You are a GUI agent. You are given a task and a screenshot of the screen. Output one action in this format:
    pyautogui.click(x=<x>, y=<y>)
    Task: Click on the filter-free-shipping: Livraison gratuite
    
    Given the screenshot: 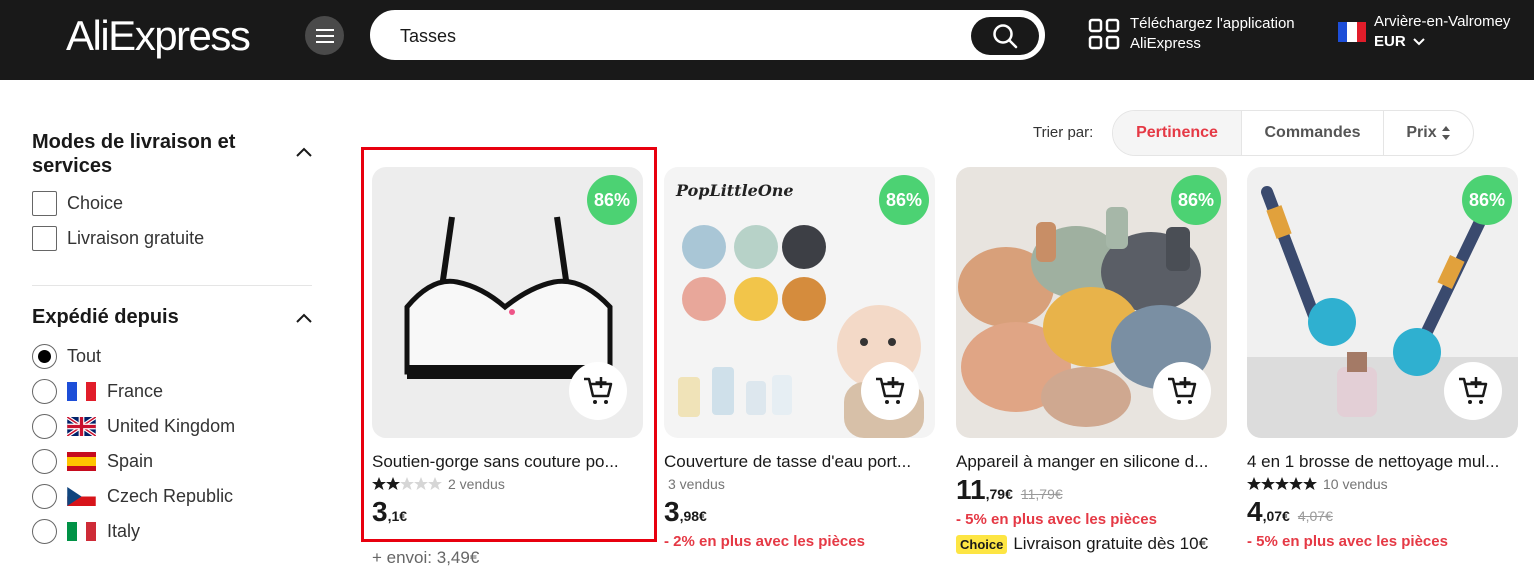 What is the action you would take?
    pyautogui.click(x=118, y=238)
    